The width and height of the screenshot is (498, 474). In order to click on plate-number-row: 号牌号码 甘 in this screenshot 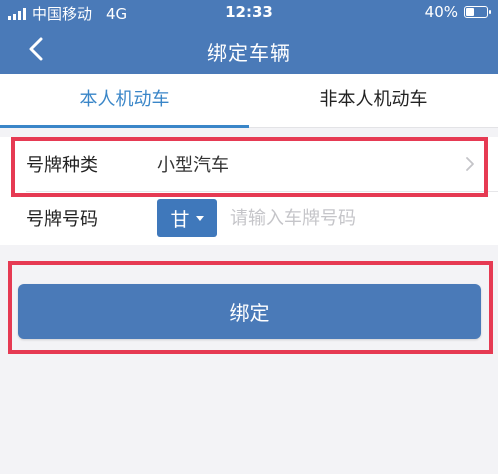, I will do `click(249, 218)`.